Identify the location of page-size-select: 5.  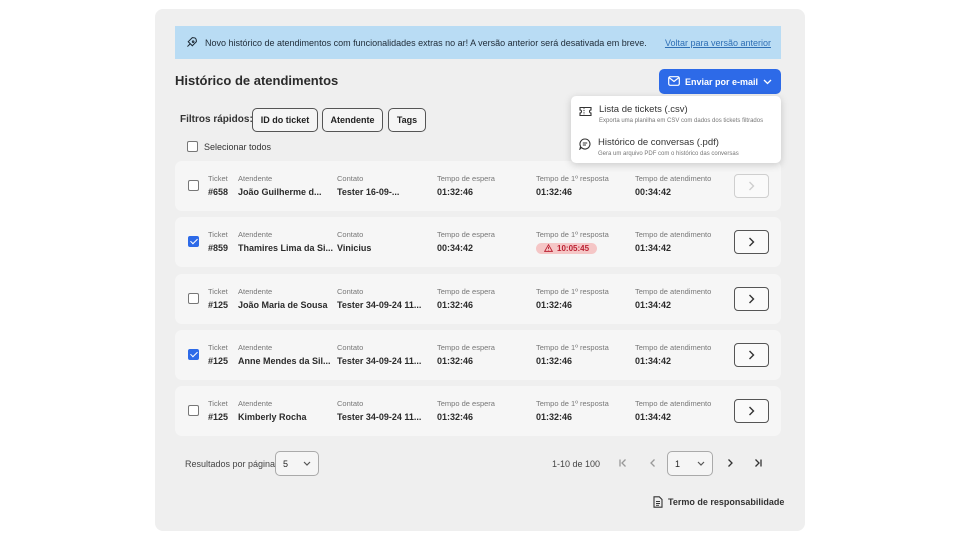
(297, 463).